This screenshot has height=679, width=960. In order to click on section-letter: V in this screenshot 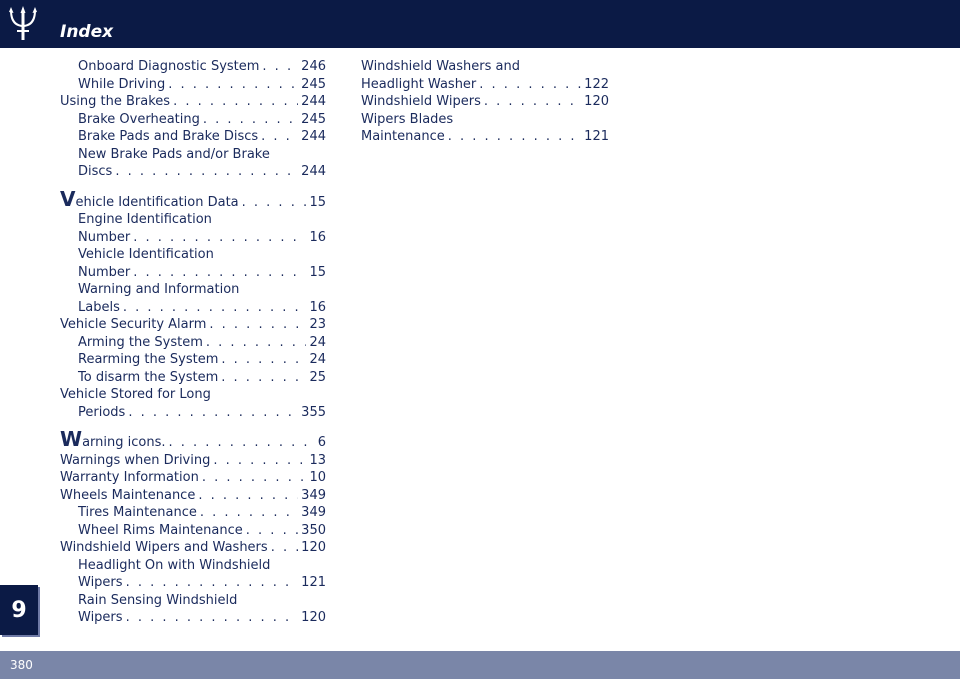, I will do `click(68, 198)`.